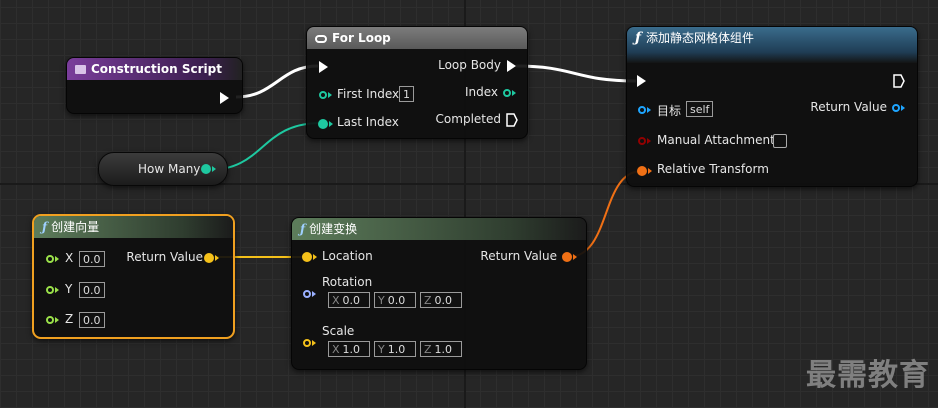  What do you see at coordinates (575, 257) in the screenshot?
I see `transform-return-arrow-icon` at bounding box center [575, 257].